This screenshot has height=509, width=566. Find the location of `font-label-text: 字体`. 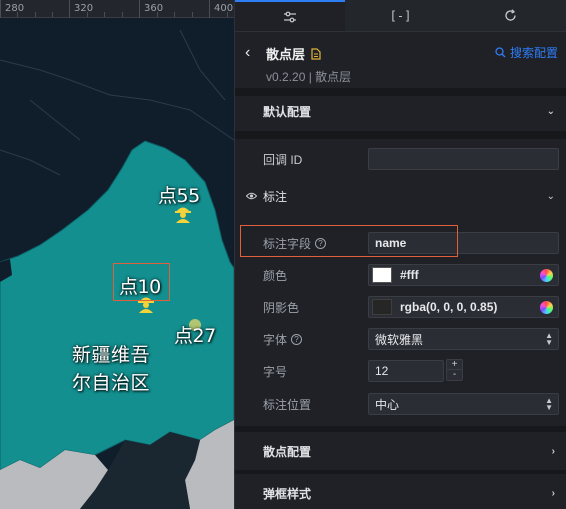

font-label-text: 字体 is located at coordinates (275, 339).